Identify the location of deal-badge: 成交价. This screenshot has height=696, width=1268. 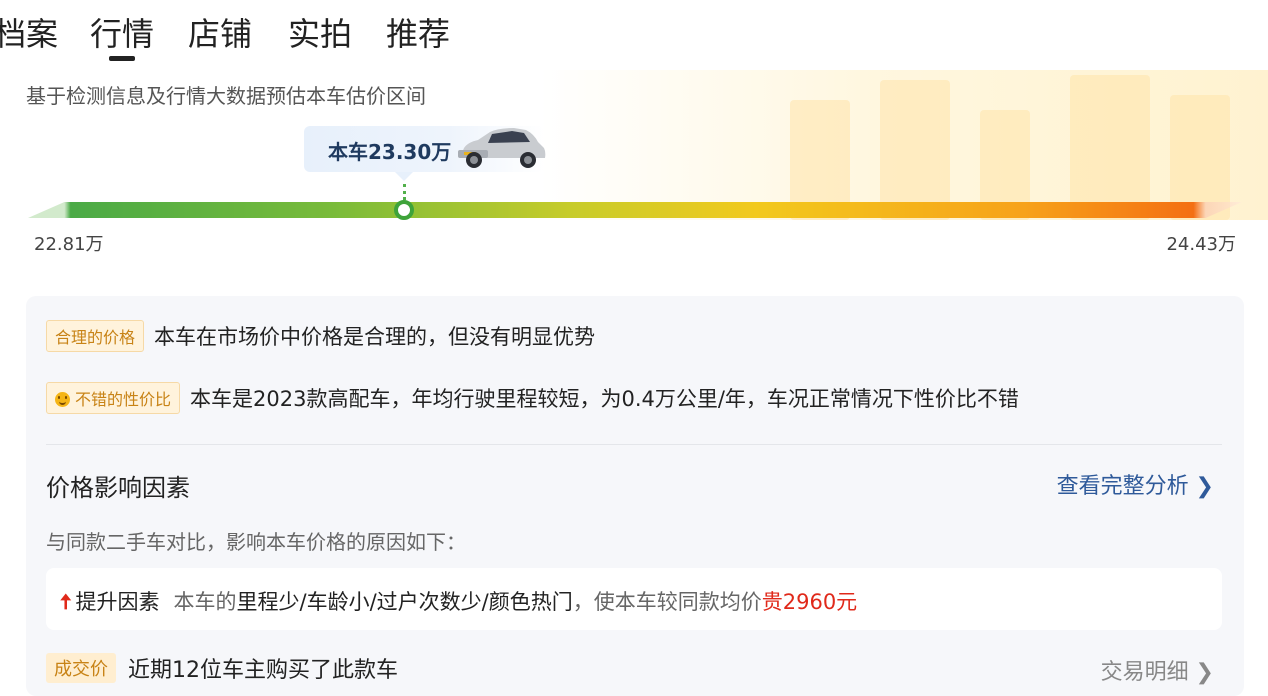
(81, 668).